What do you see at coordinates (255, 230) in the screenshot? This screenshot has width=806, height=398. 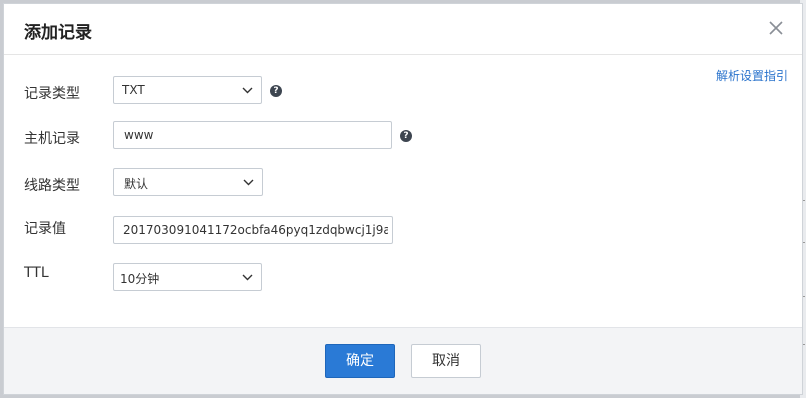 I see `record-value-text: 201703091041172ocbfa46pyq1zdqbwcj1j9aem` at bounding box center [255, 230].